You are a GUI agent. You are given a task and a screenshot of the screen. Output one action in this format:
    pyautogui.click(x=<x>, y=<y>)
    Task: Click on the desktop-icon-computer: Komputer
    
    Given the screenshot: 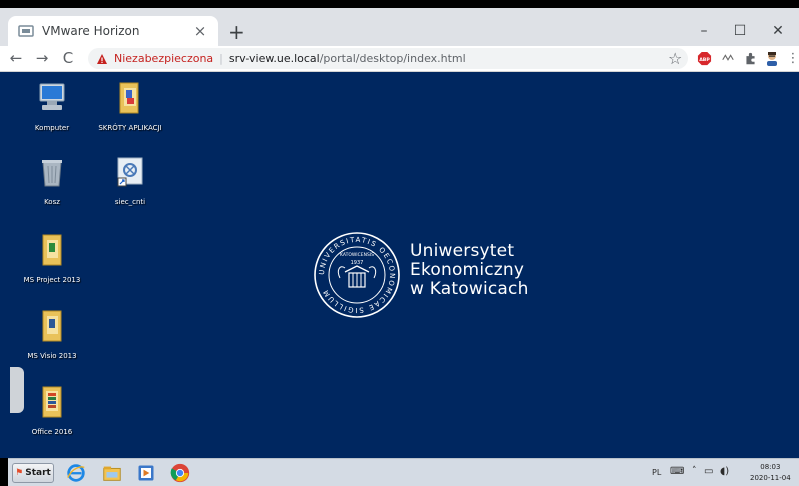 What is the action you would take?
    pyautogui.click(x=52, y=106)
    